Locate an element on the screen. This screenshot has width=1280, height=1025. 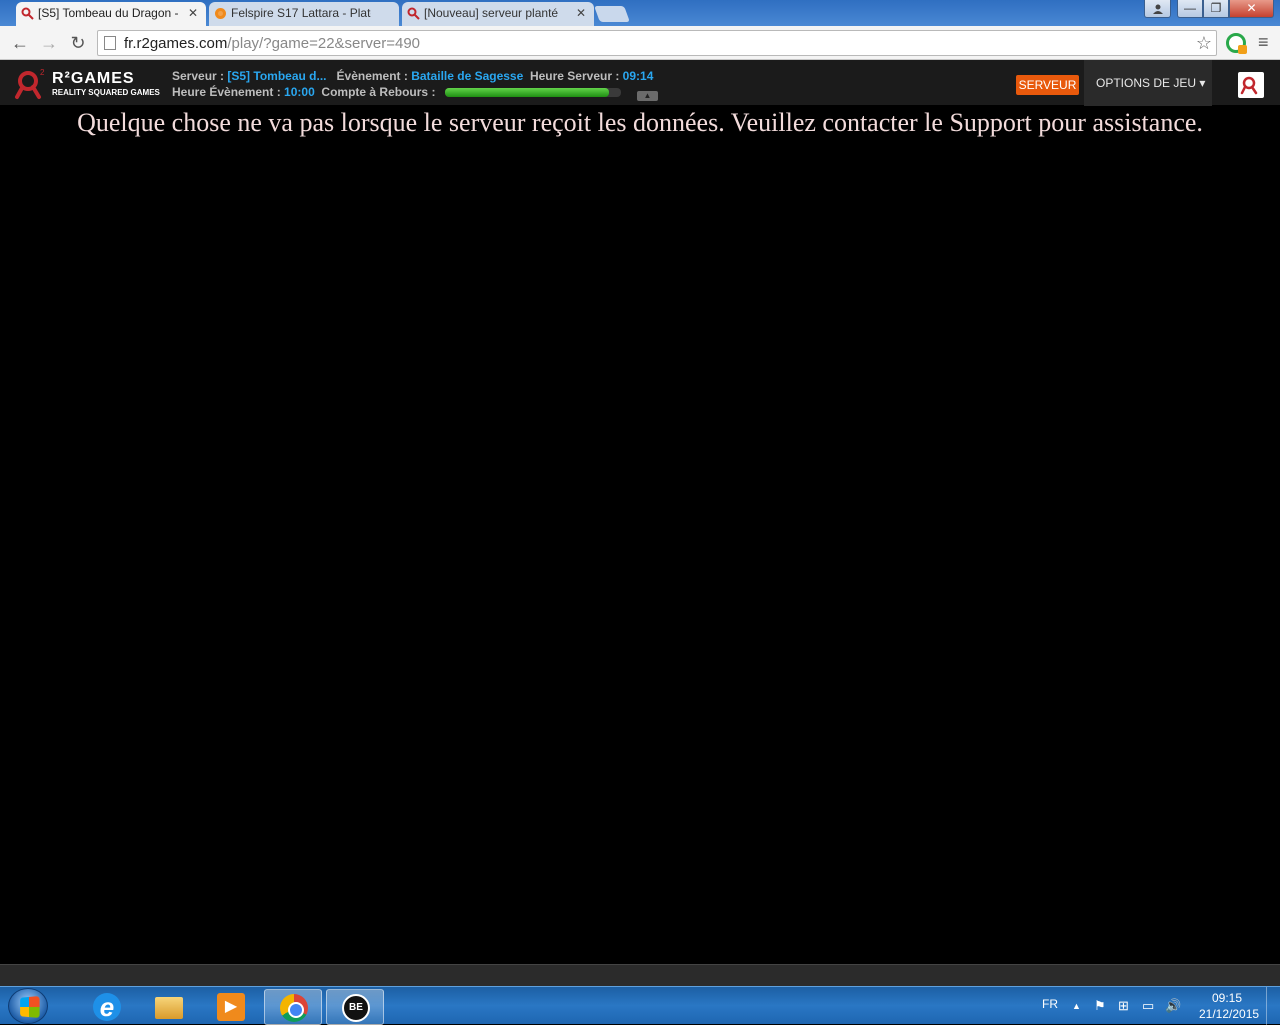
event-label: Évènement : is located at coordinates (372, 76).